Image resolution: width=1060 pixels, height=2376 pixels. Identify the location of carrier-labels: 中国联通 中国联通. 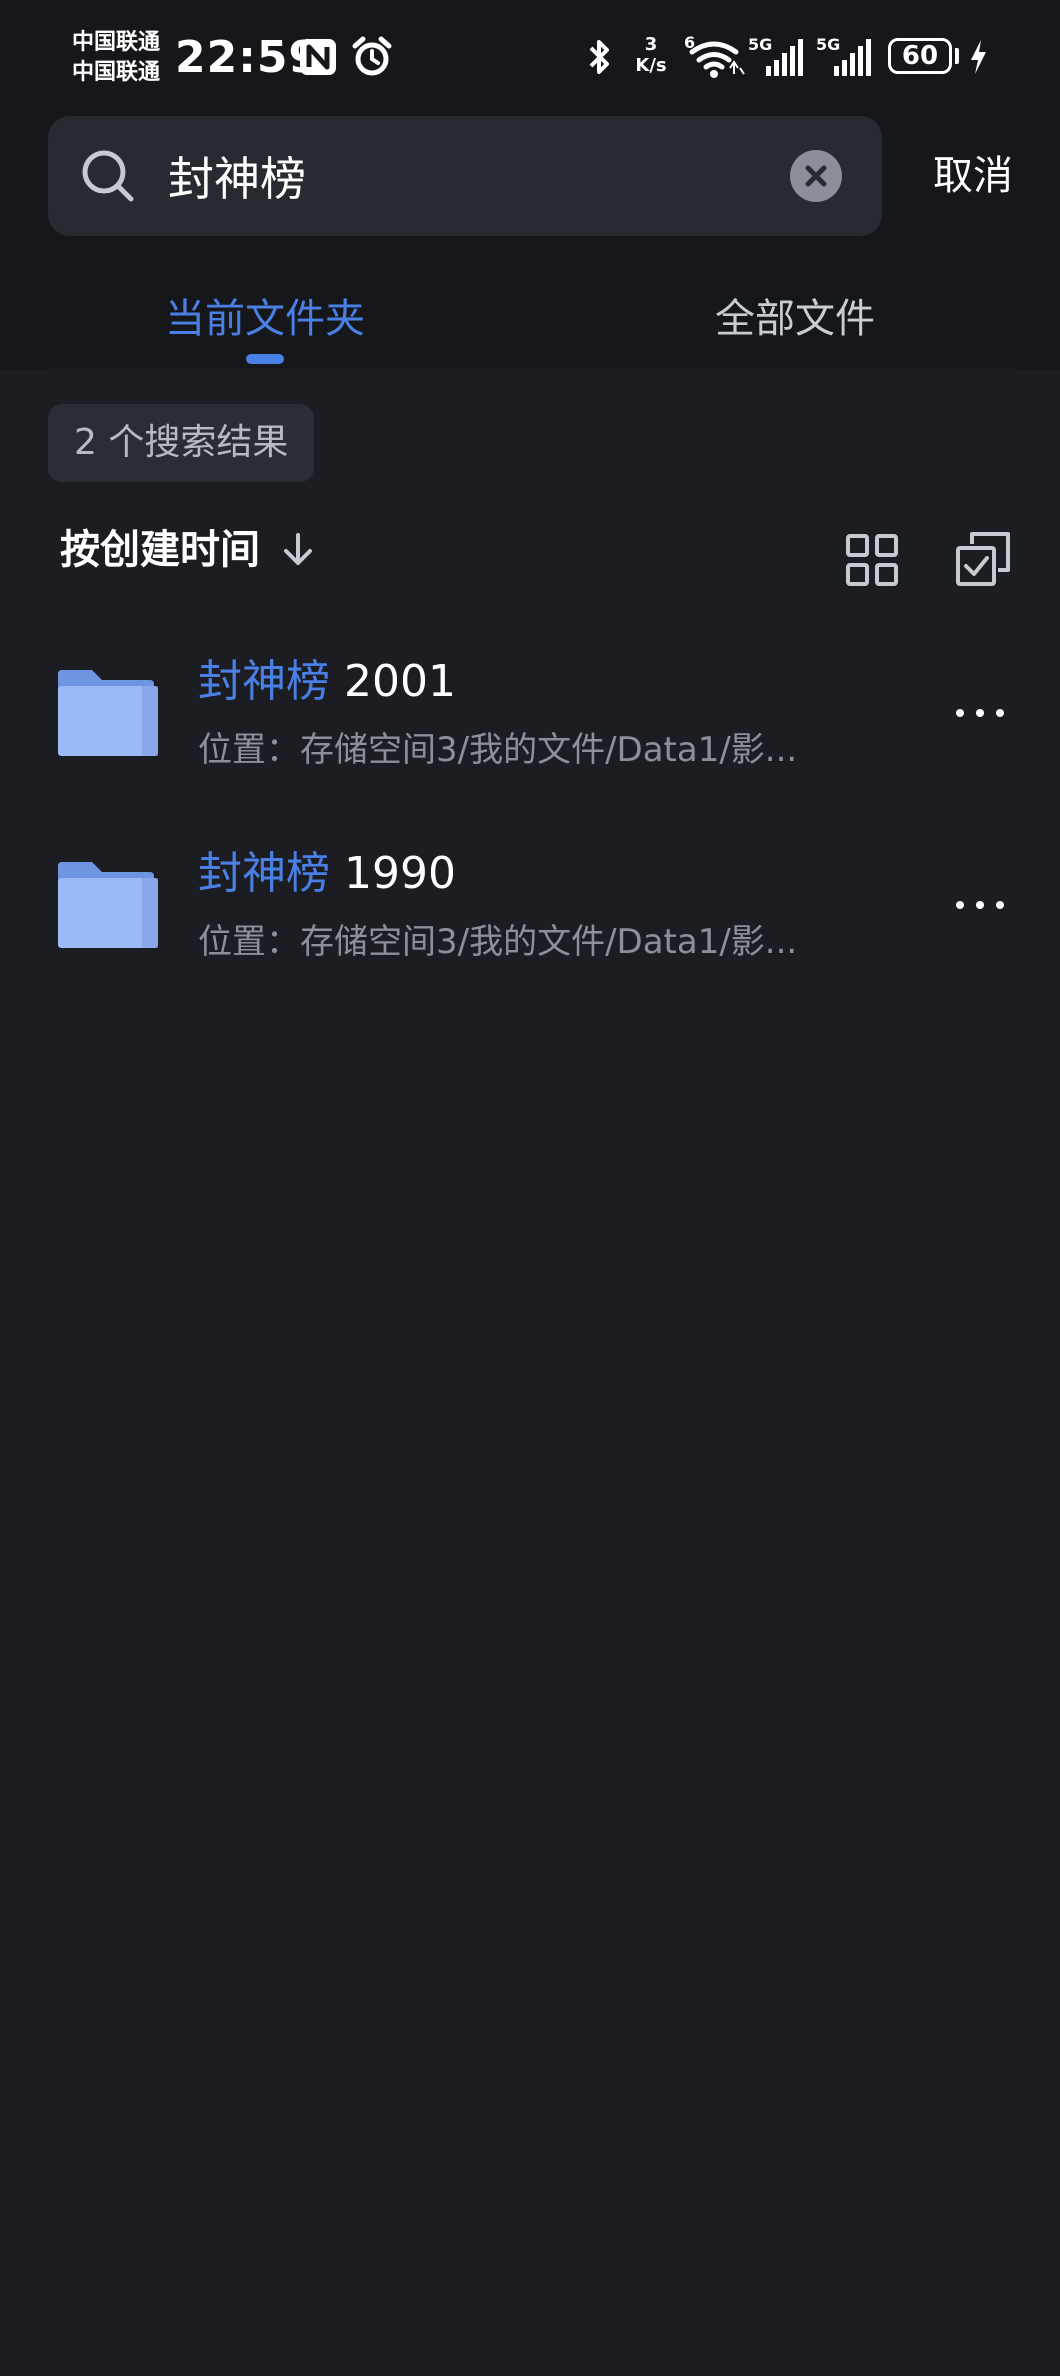
(116, 58).